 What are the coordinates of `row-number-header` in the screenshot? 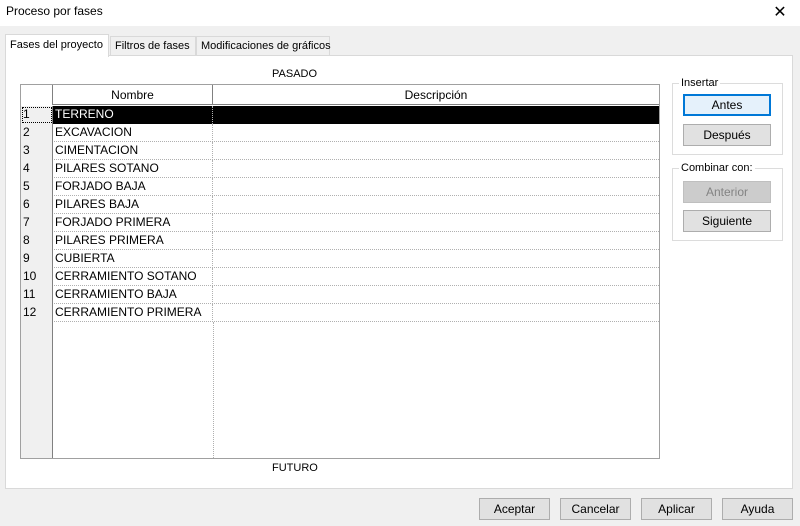 It's located at (37, 95).